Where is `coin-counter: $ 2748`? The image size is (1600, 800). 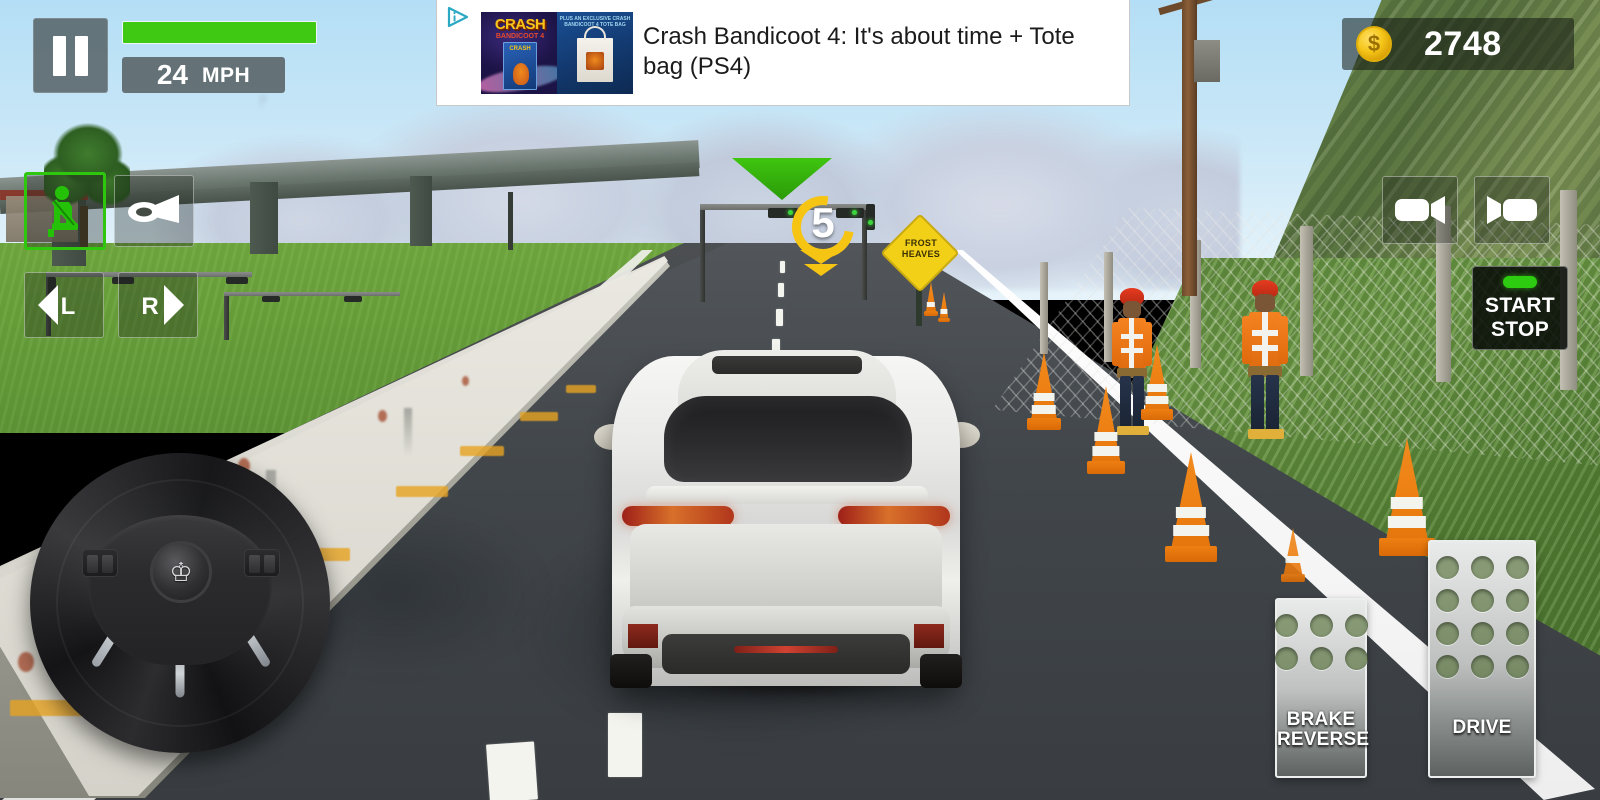 coin-counter: $ 2748 is located at coordinates (1458, 44).